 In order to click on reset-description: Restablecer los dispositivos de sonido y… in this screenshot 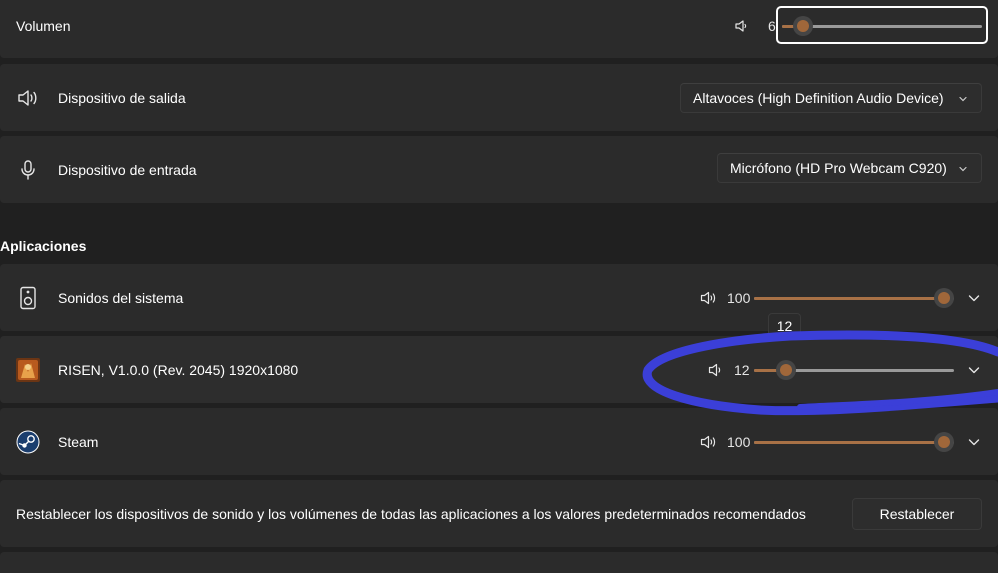, I will do `click(411, 514)`.